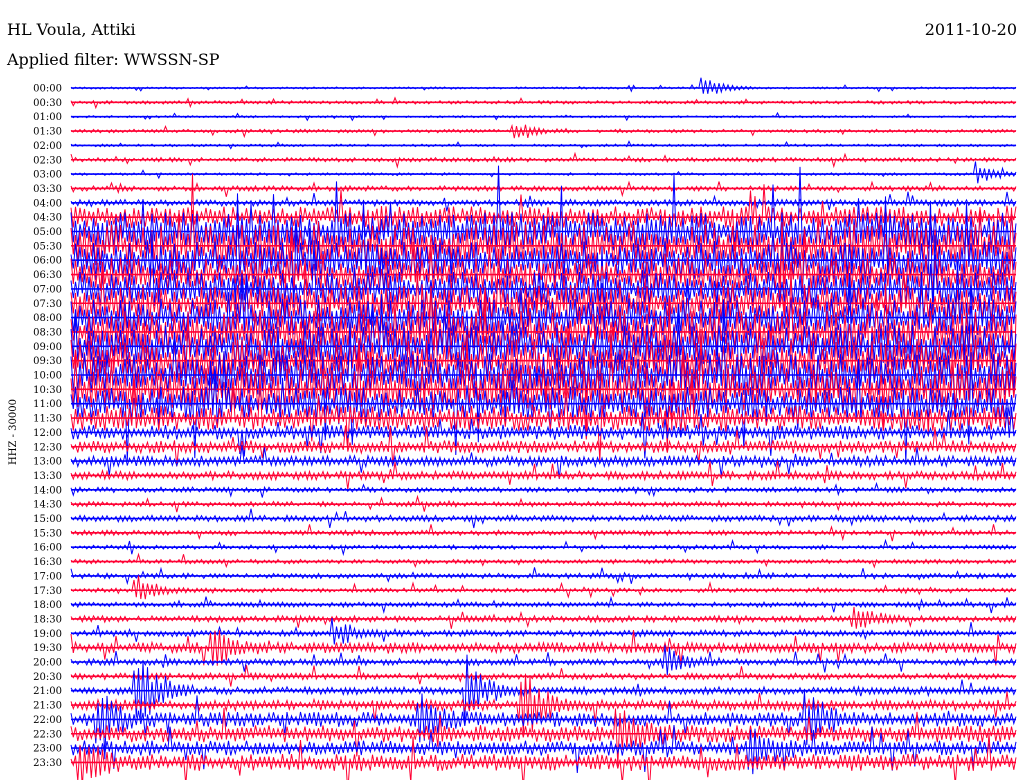 The width and height of the screenshot is (1024, 780). What do you see at coordinates (47, 634) in the screenshot?
I see `time-tick-label: 19:00` at bounding box center [47, 634].